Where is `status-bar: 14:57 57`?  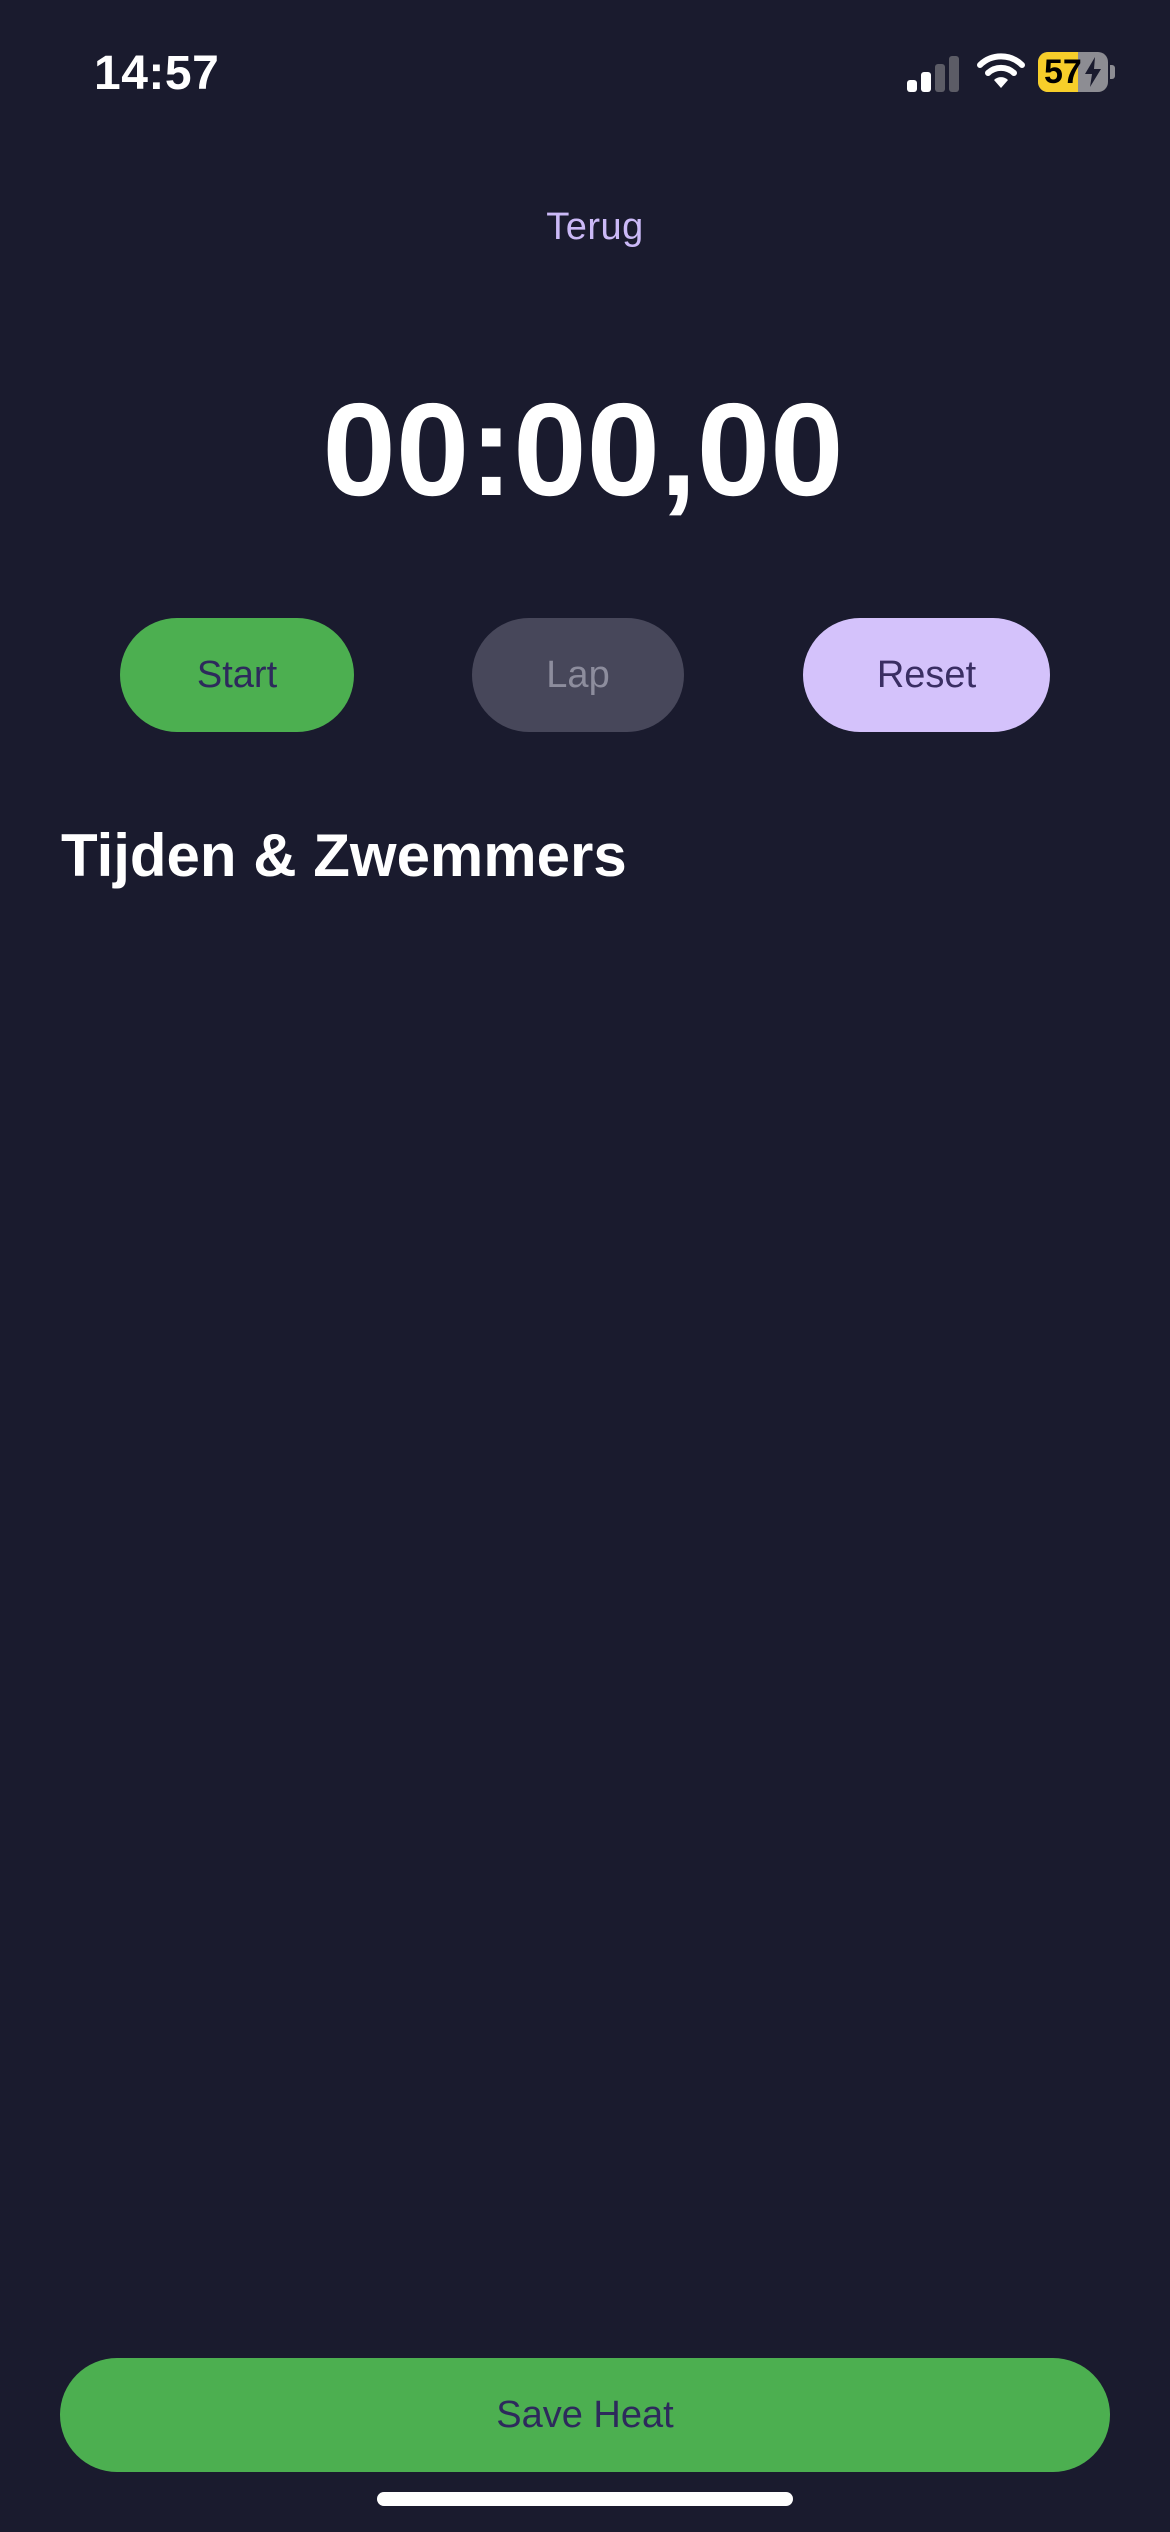
status-bar: 14:57 57 is located at coordinates (585, 75).